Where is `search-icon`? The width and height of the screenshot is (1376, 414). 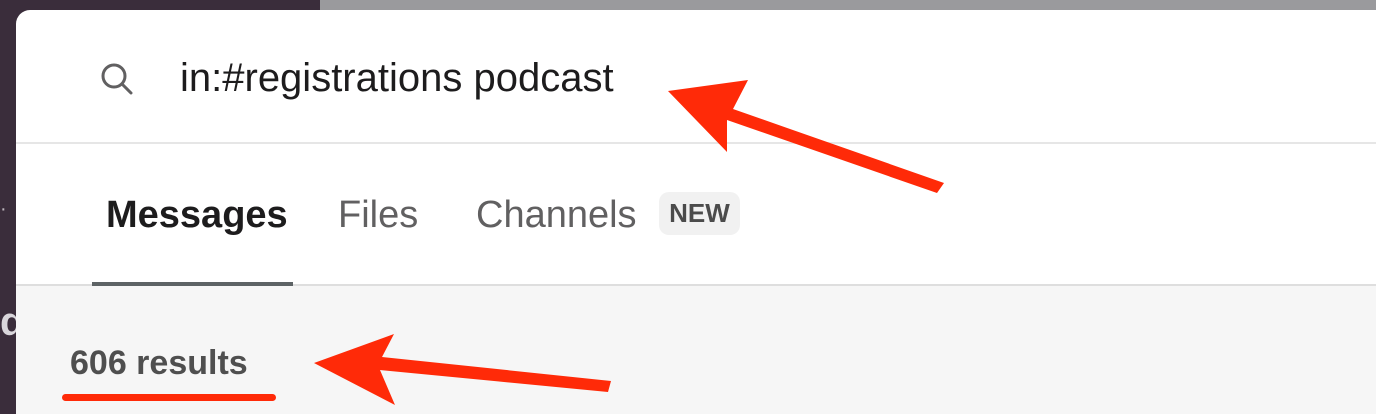 search-icon is located at coordinates (117, 79).